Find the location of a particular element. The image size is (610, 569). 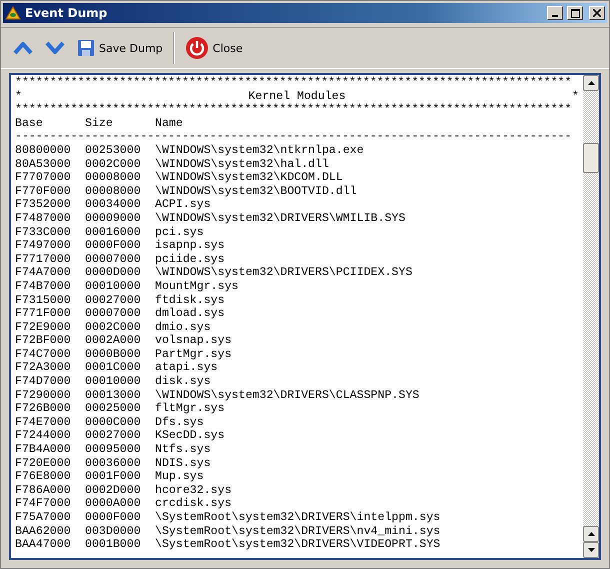

chevron-up-icon is located at coordinates (23, 48).